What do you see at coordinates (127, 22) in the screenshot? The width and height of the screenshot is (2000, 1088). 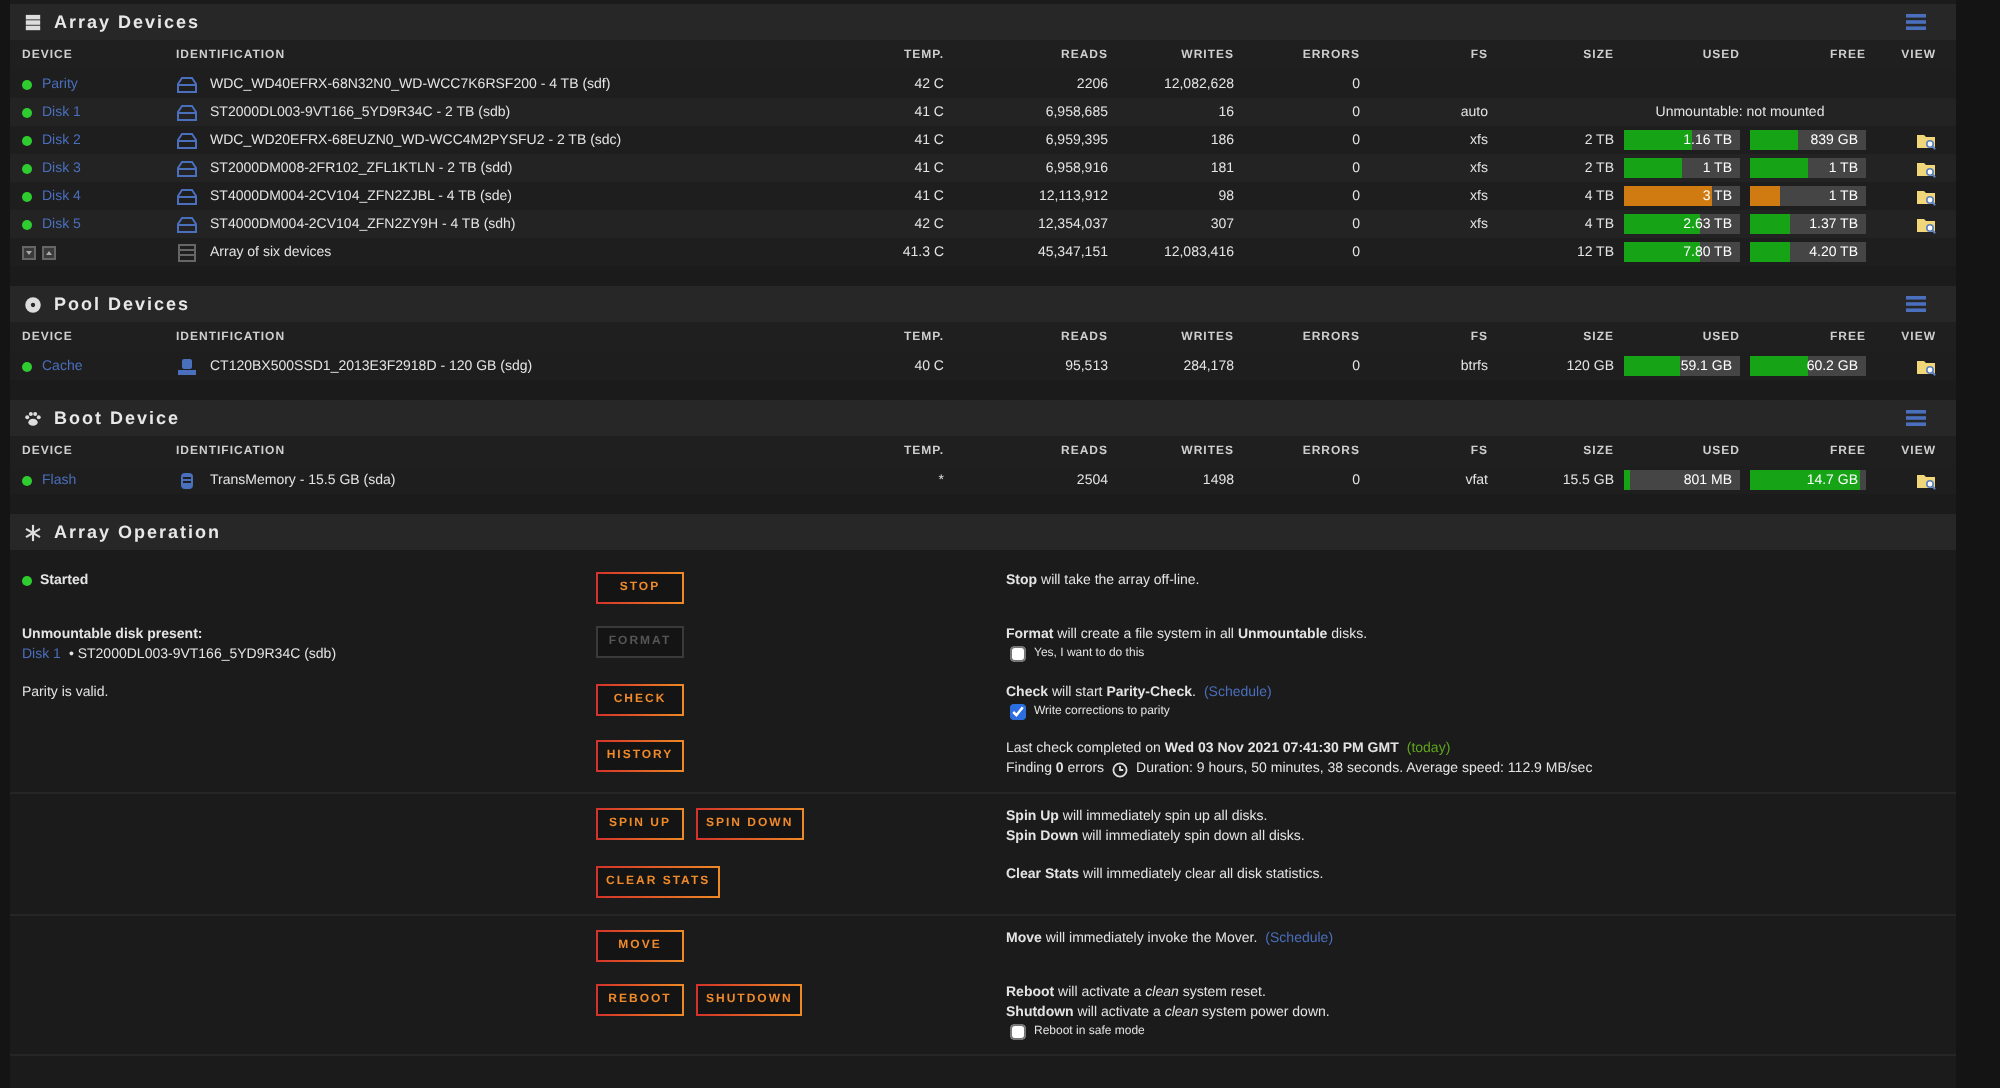 I see `section-title: Array Devices` at bounding box center [127, 22].